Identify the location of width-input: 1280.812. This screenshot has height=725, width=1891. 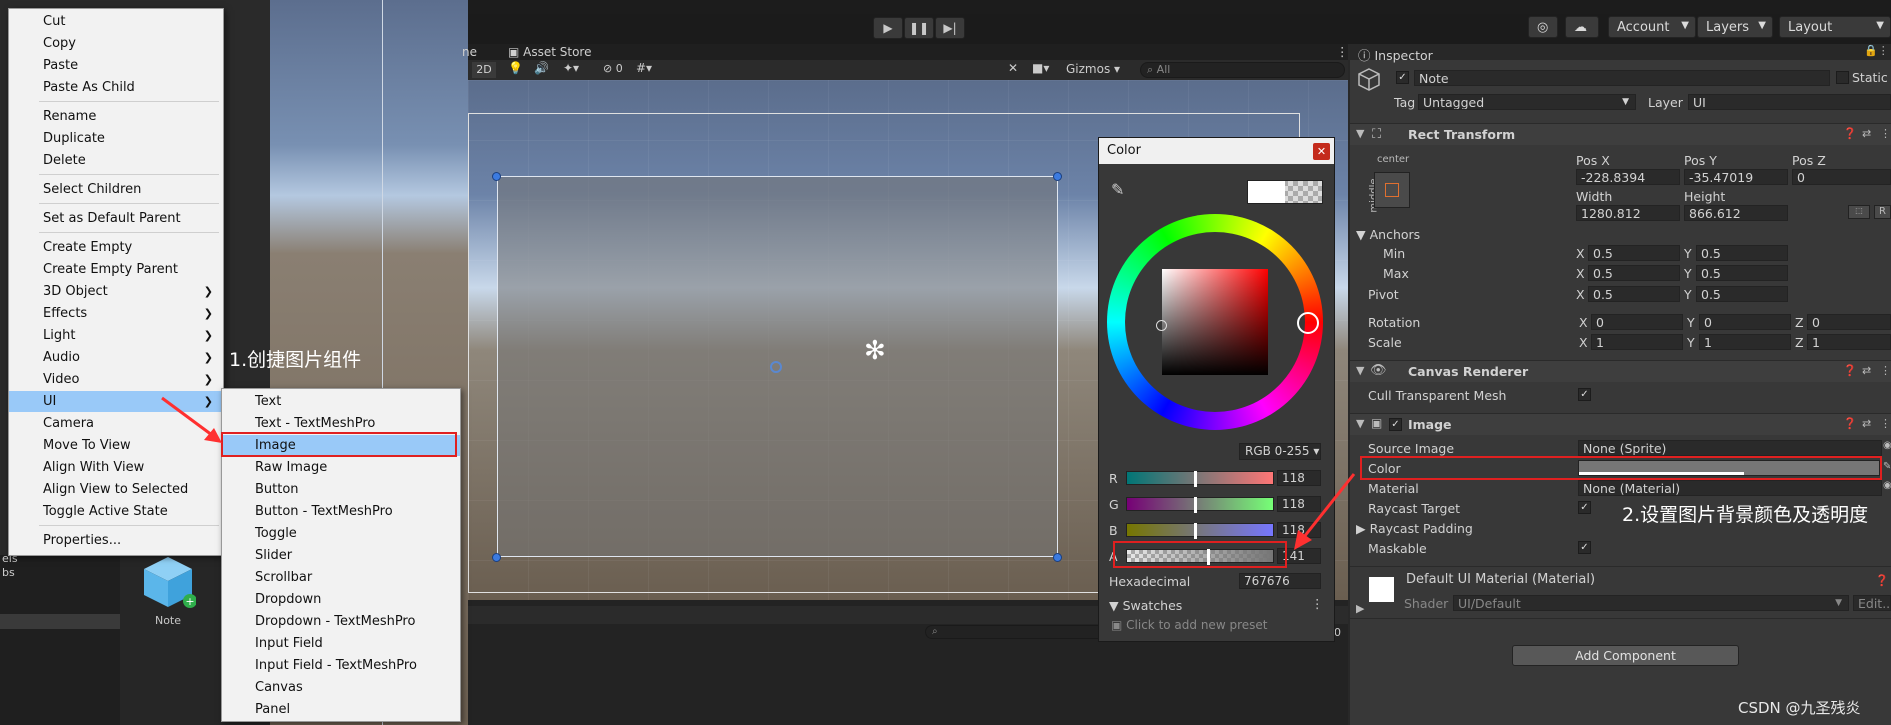
(1628, 213).